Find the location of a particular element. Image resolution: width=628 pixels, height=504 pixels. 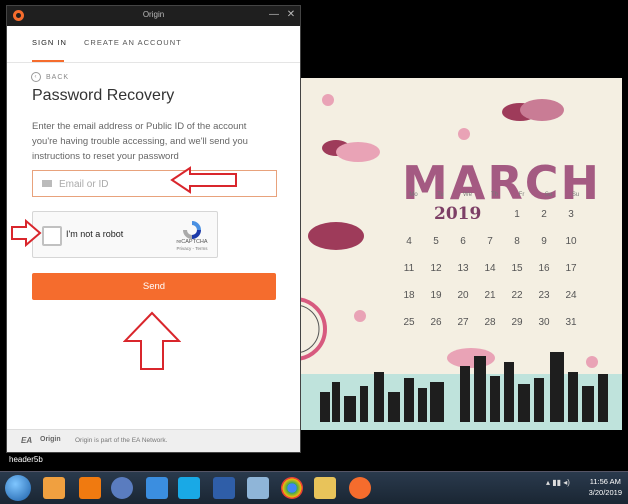

calendar-day: 20 is located at coordinates (463, 295).